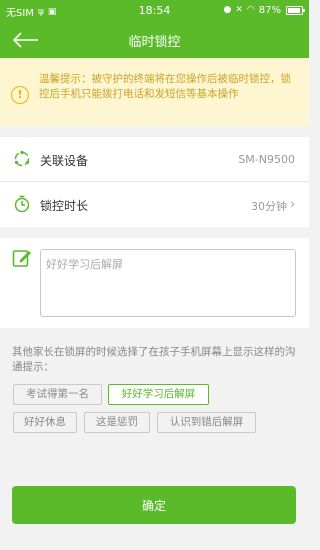 The image size is (320, 550). What do you see at coordinates (64, 206) in the screenshot?
I see `duration-label: 锁控时长` at bounding box center [64, 206].